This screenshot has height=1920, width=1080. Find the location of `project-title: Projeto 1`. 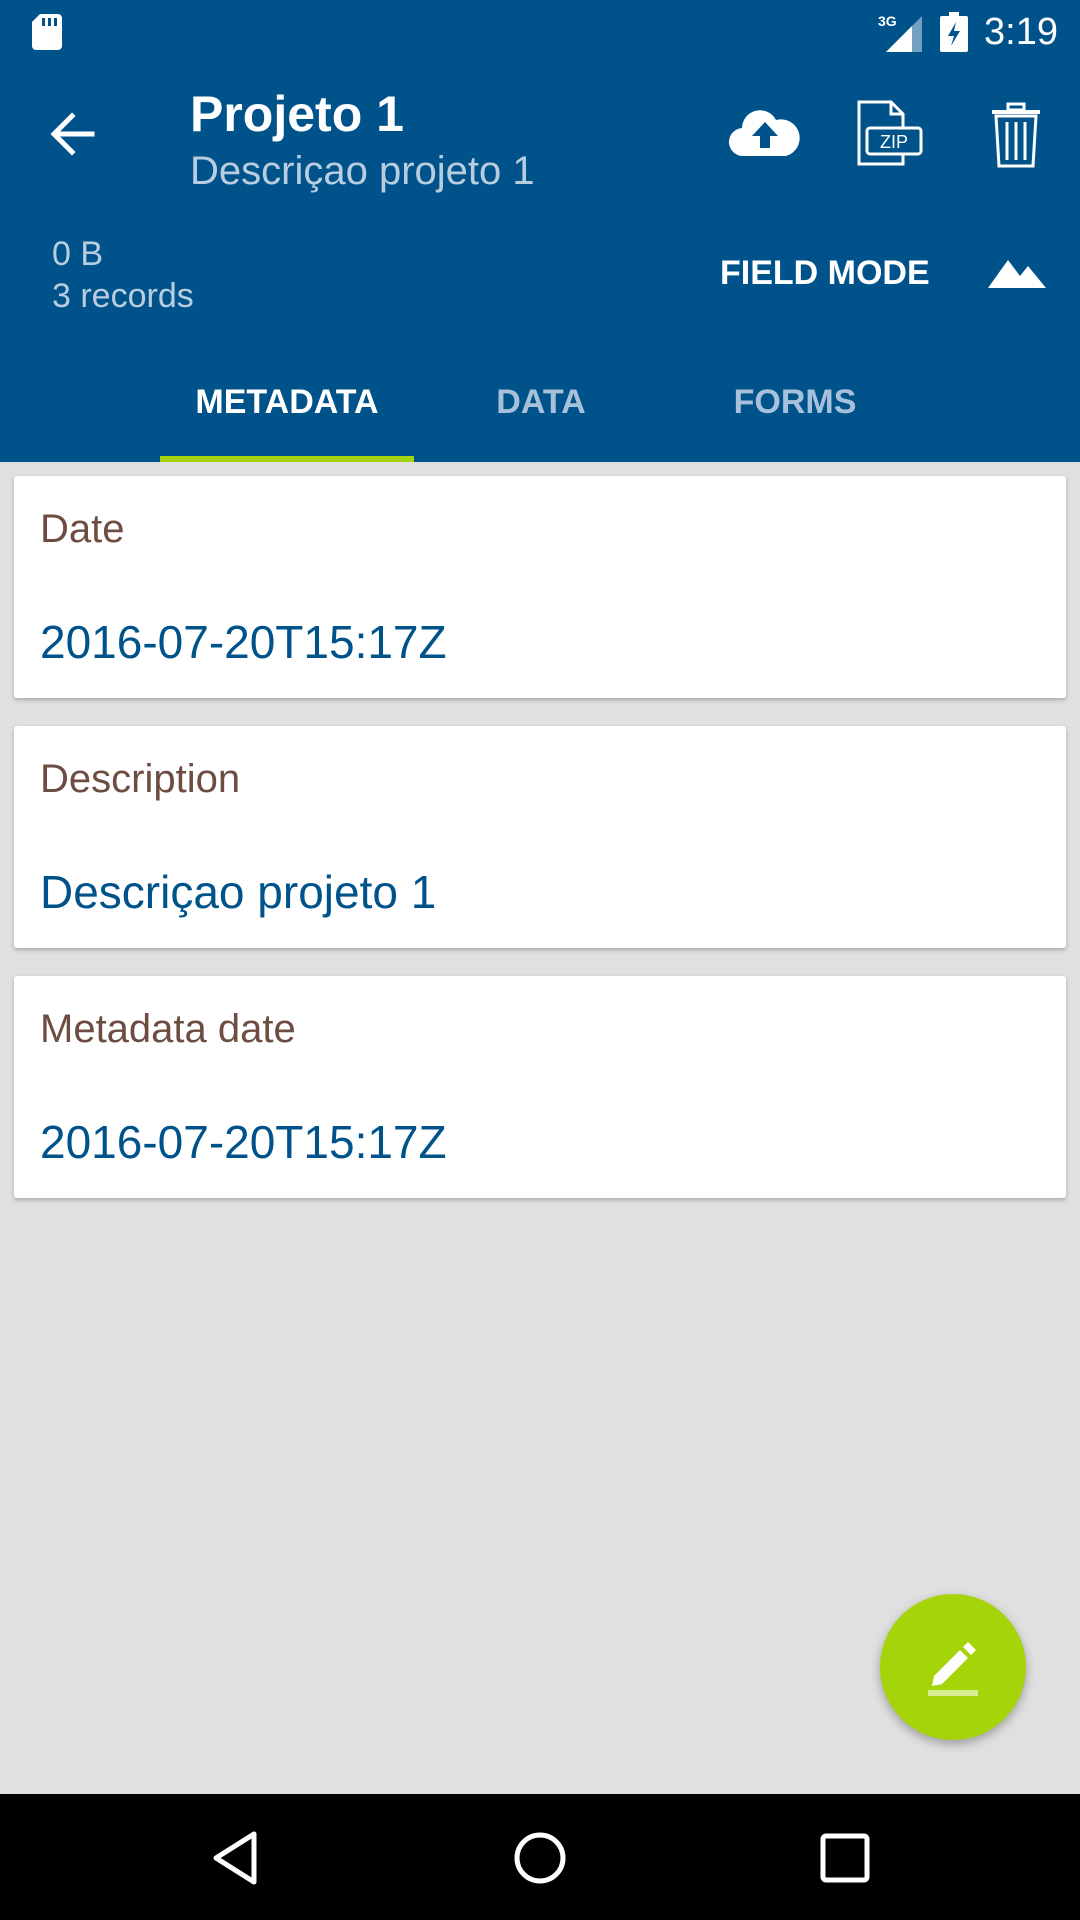

project-title: Projeto 1 is located at coordinates (297, 114).